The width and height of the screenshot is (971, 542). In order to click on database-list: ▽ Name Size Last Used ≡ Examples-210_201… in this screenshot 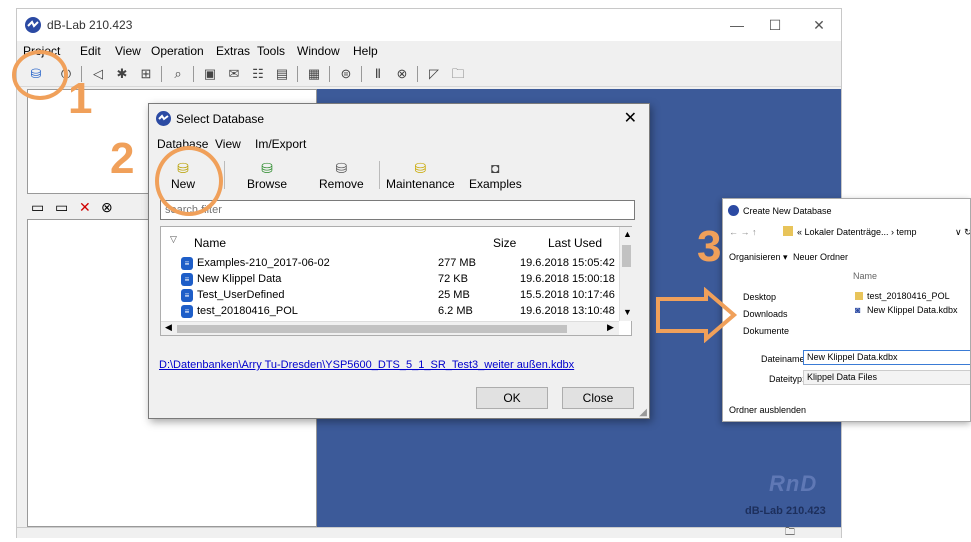, I will do `click(396, 281)`.